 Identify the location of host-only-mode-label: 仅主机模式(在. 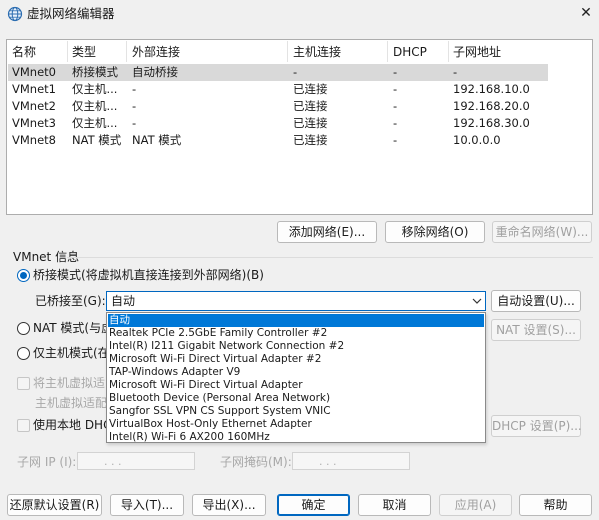
(71, 353).